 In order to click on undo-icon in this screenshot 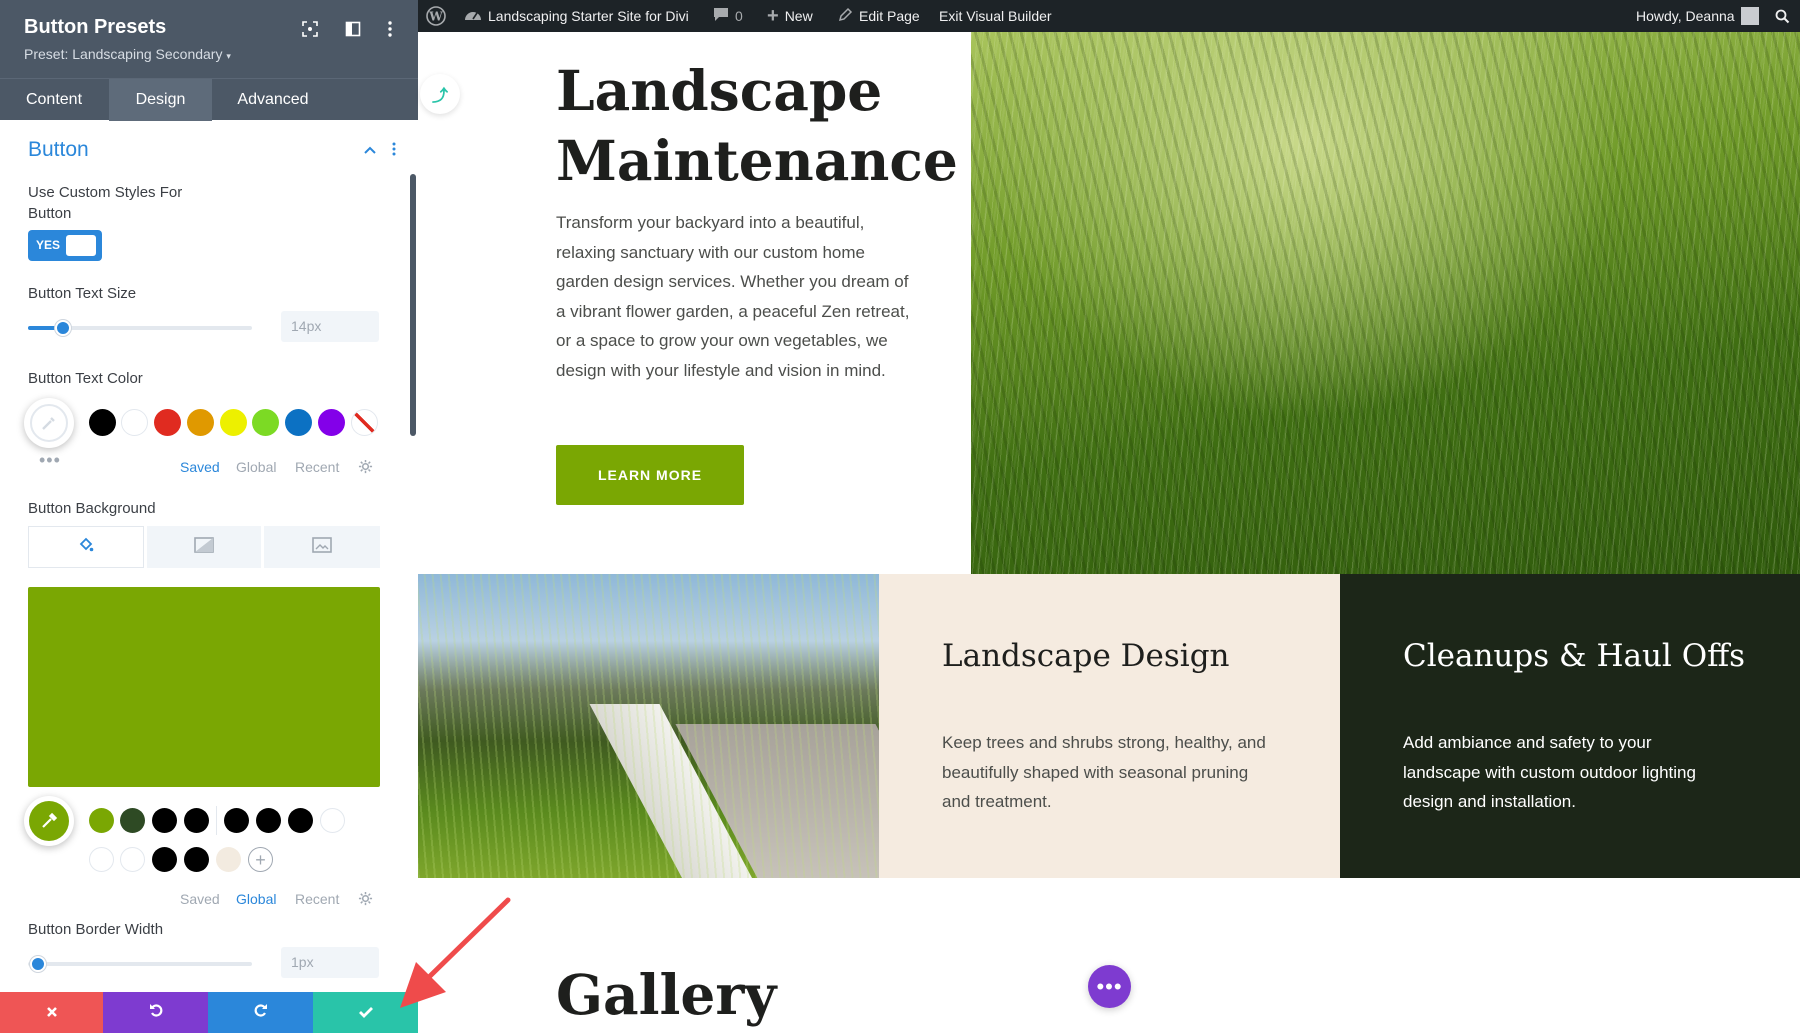, I will do `click(156, 1012)`.